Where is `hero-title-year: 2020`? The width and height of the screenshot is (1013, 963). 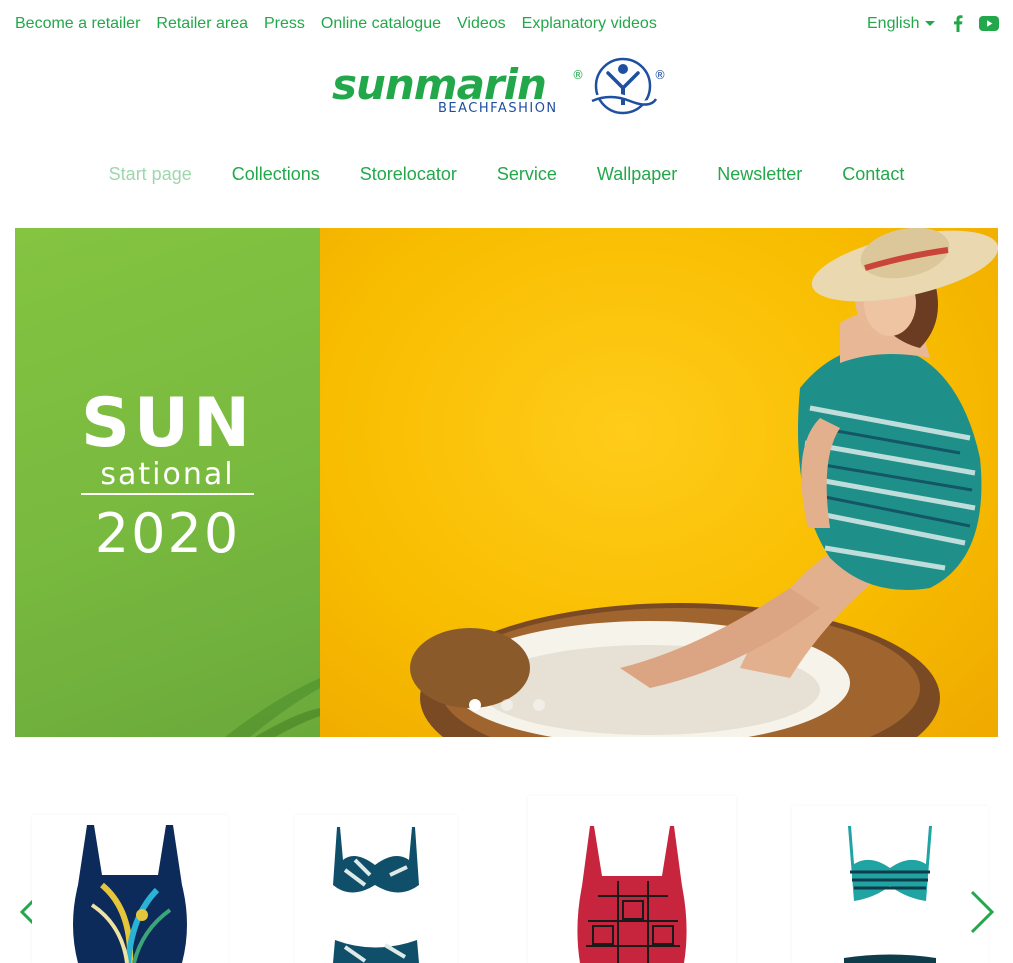 hero-title-year: 2020 is located at coordinates (167, 533).